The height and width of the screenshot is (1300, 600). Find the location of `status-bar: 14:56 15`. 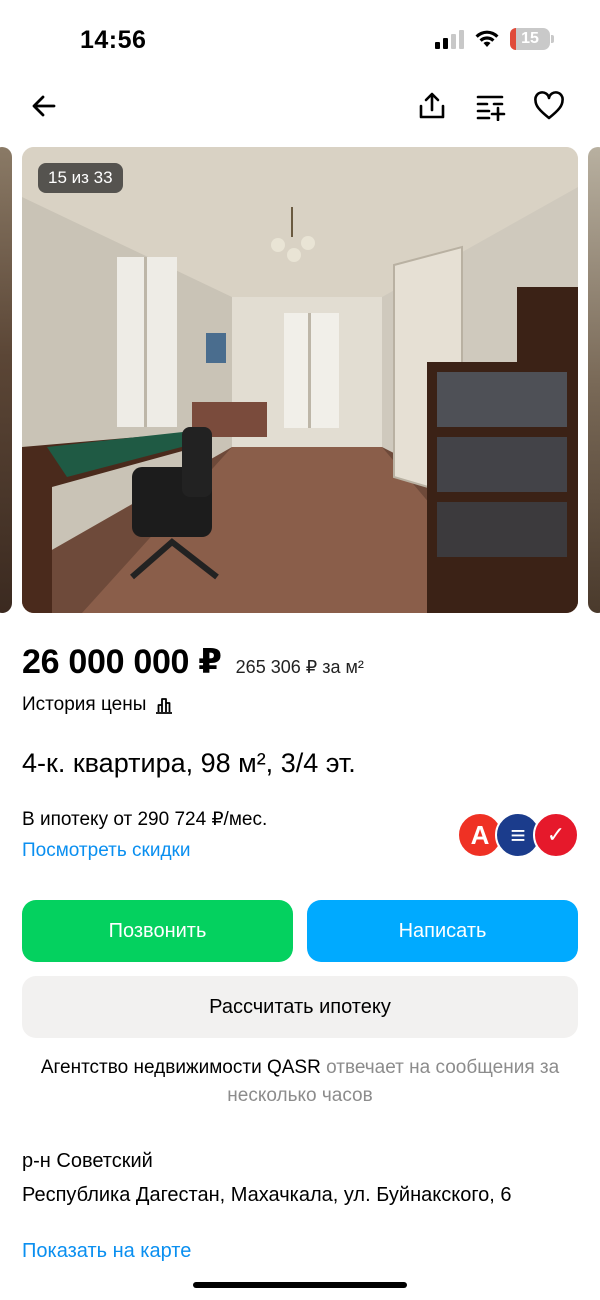

status-bar: 14:56 15 is located at coordinates (300, 40).